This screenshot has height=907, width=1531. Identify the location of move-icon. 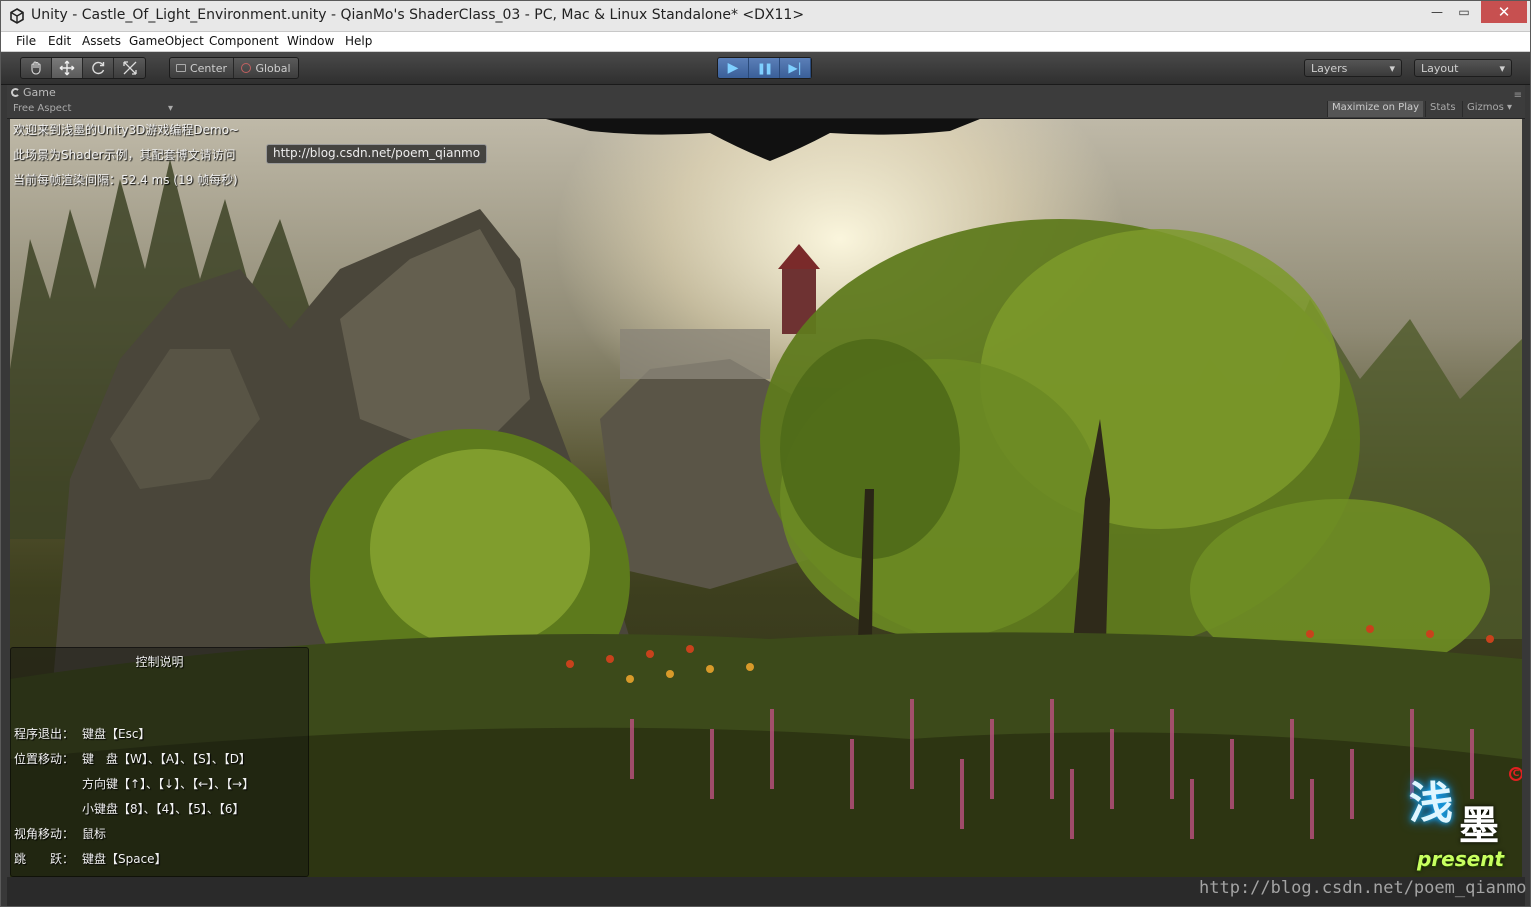
(67, 68).